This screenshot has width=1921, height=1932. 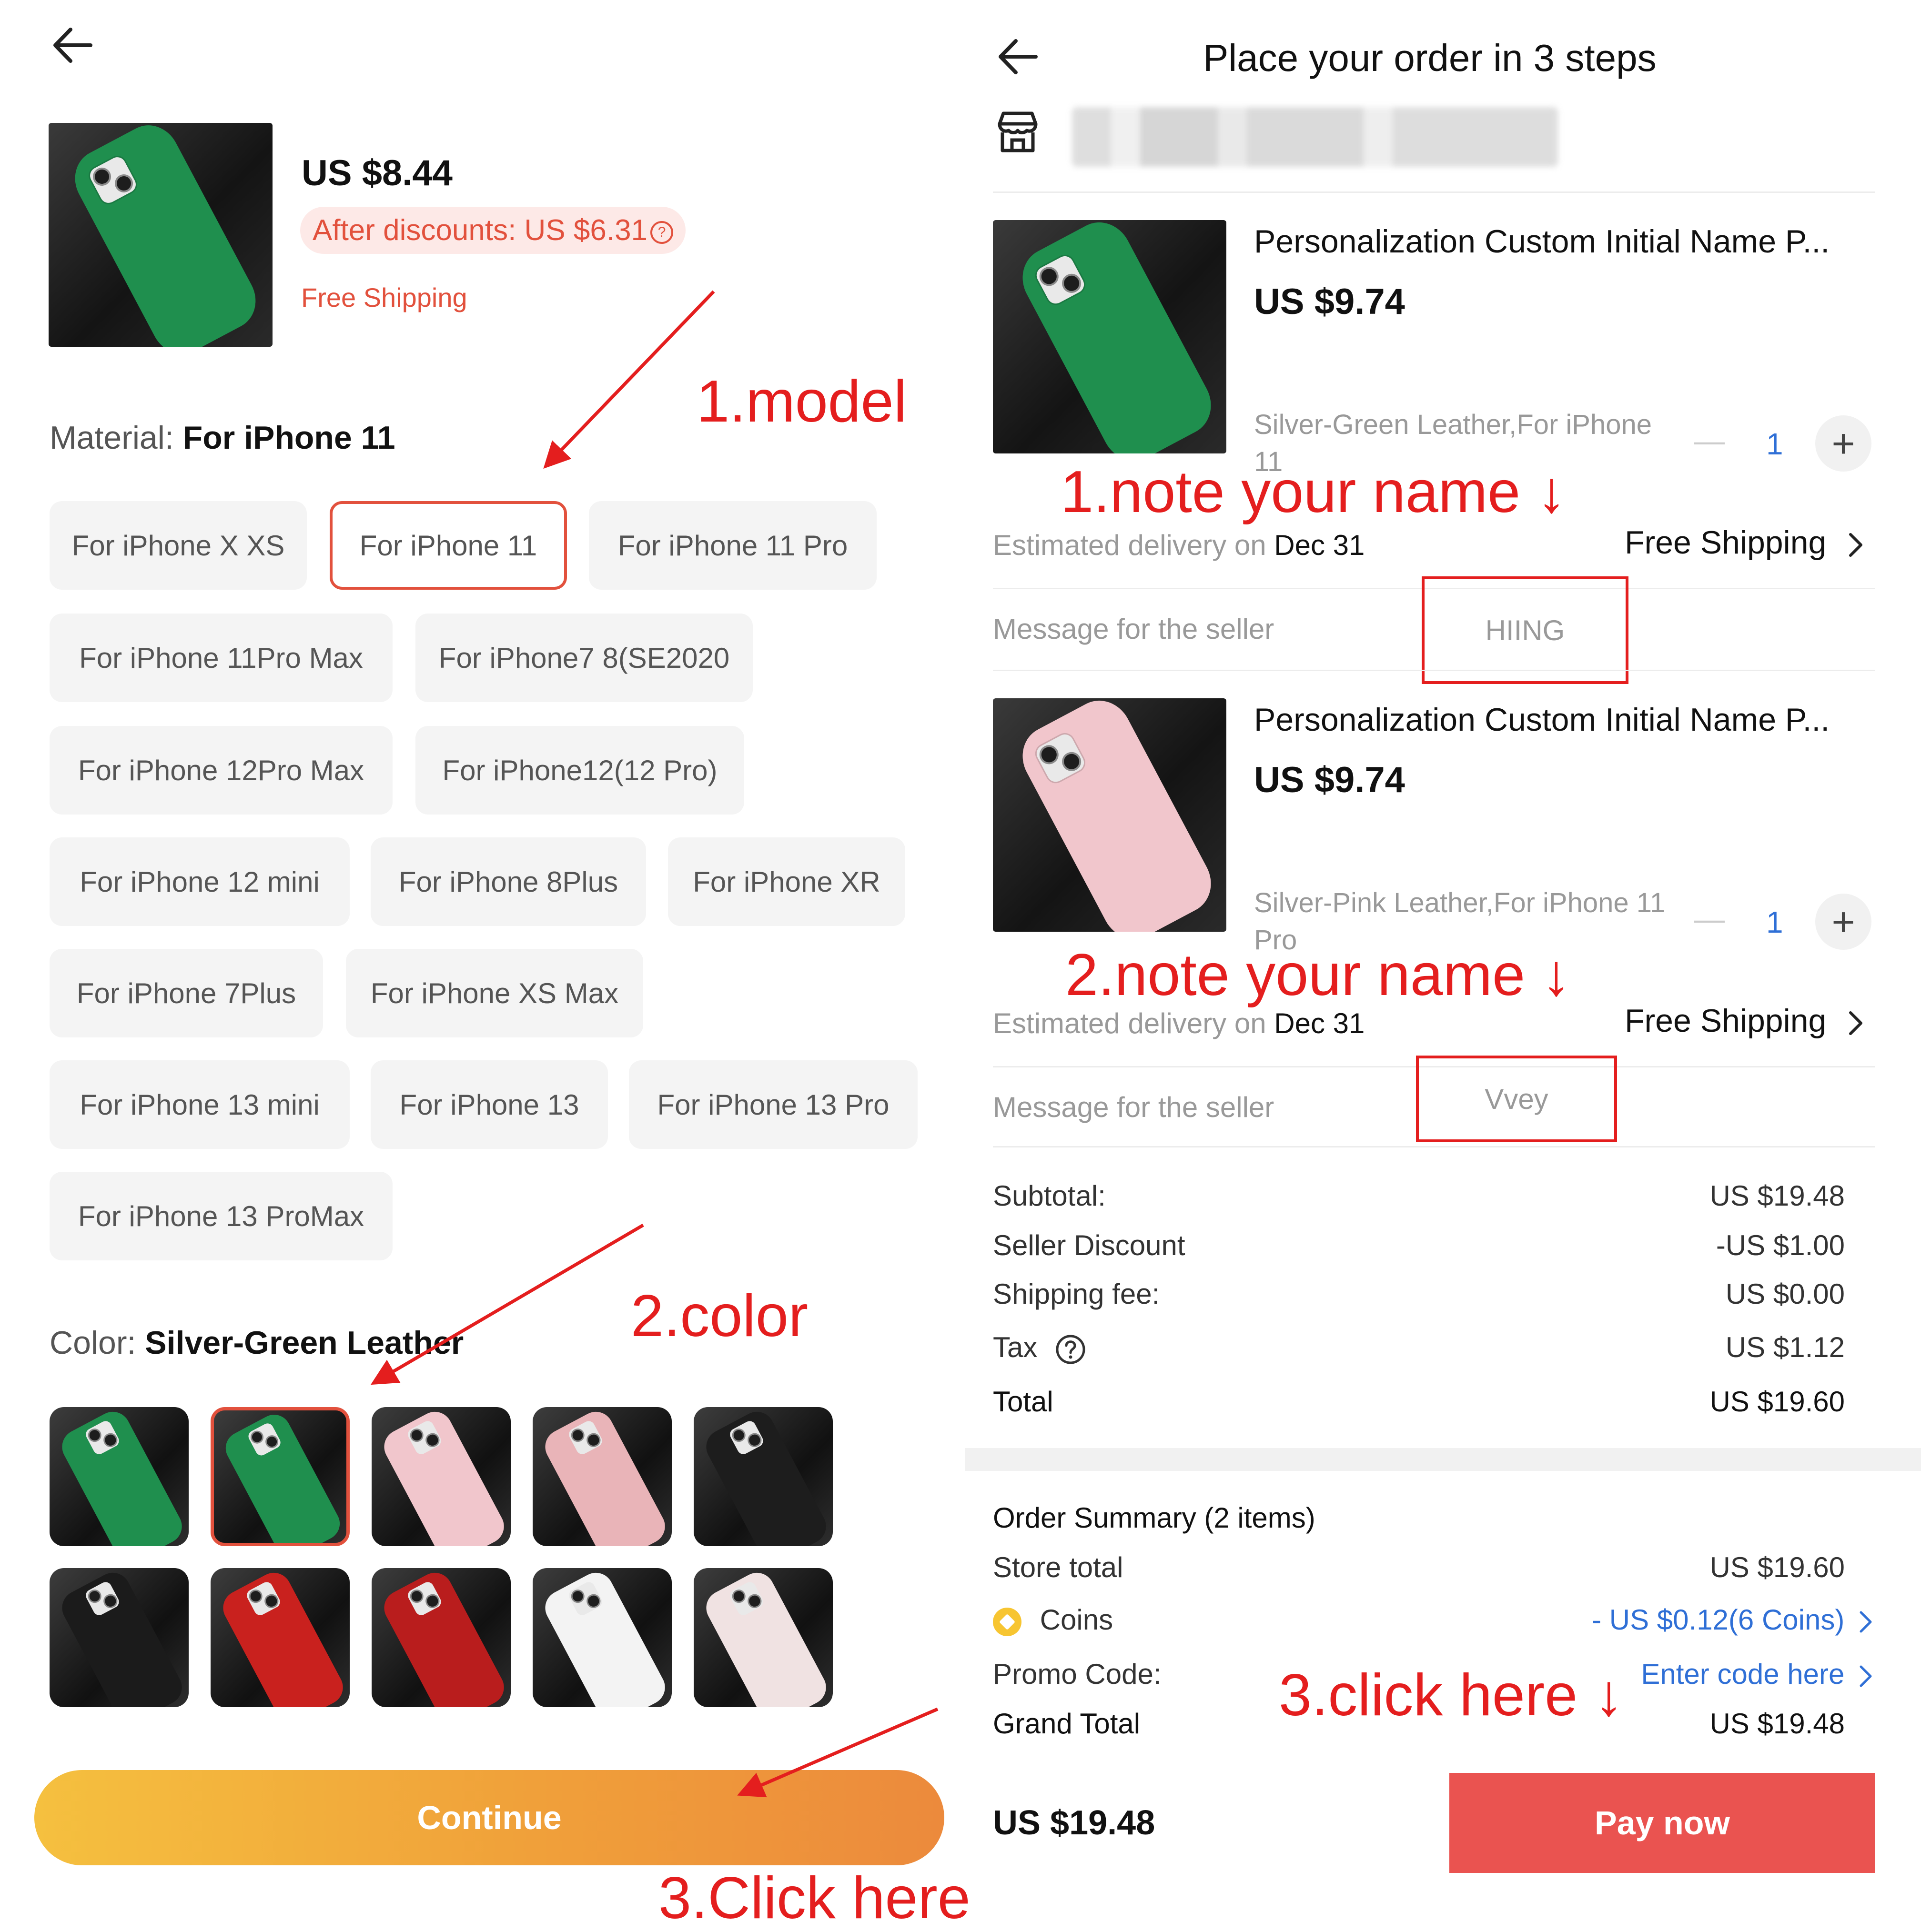 What do you see at coordinates (1049, 1196) in the screenshot?
I see `subtotal-label: Subtotal:` at bounding box center [1049, 1196].